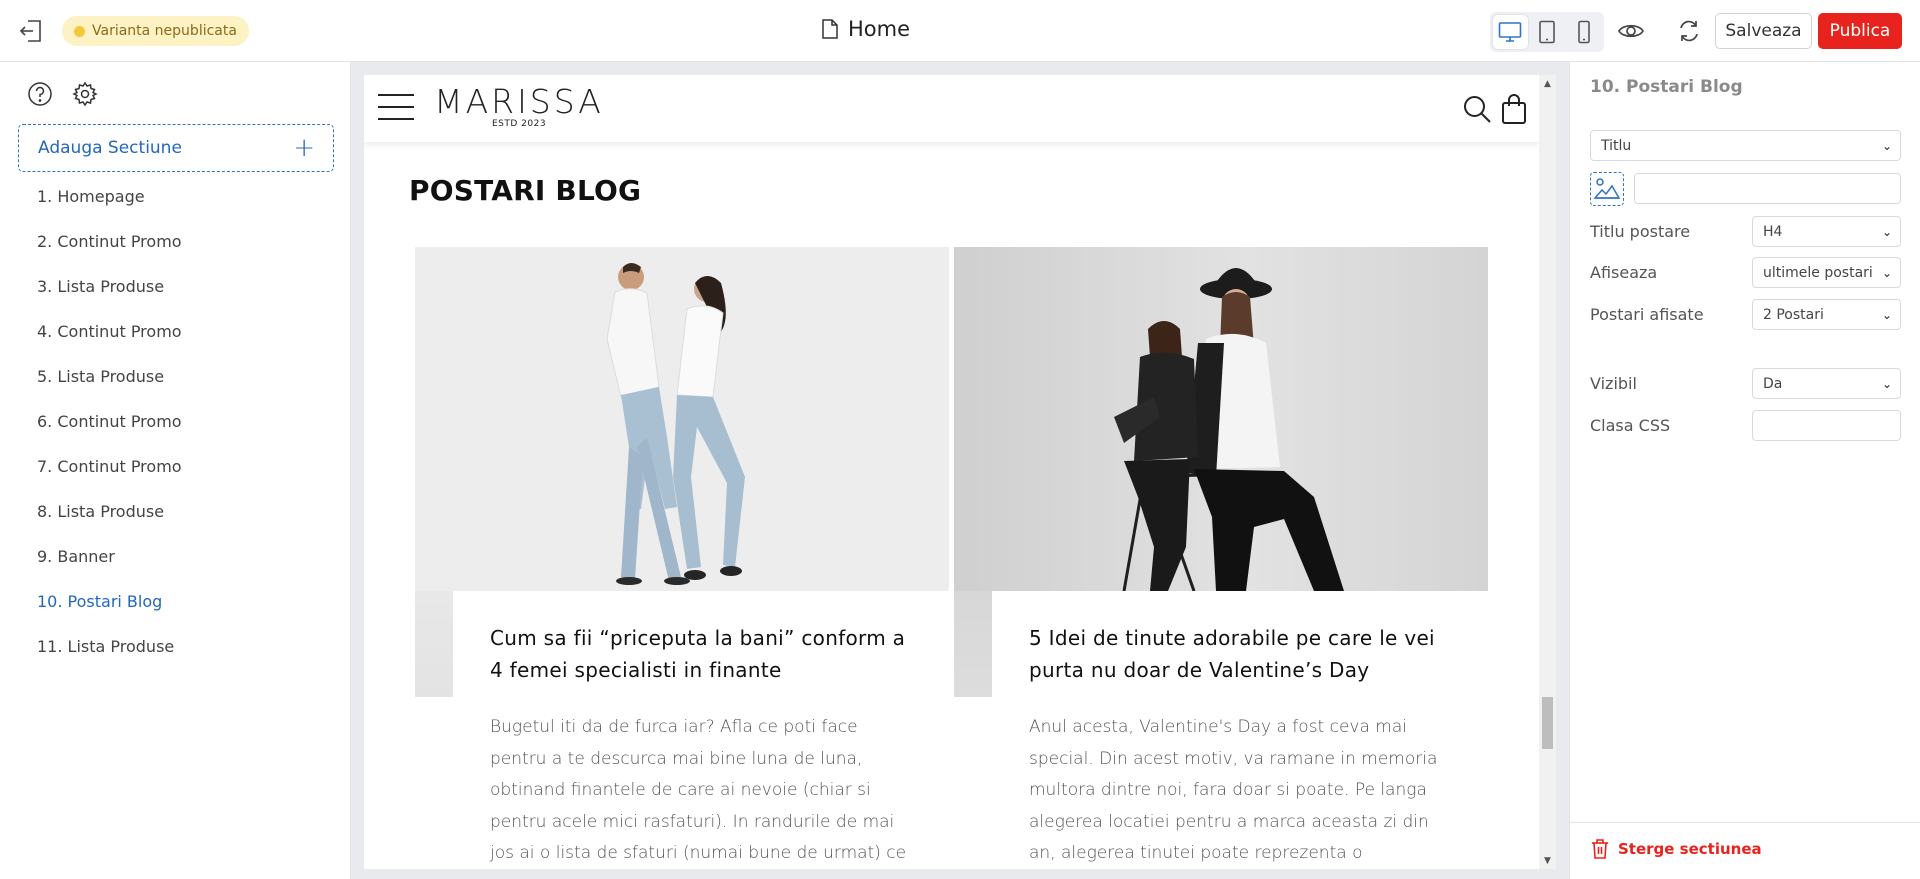  What do you see at coordinates (1547, 83) in the screenshot?
I see `scroll-up-arrow-icon: ▲` at bounding box center [1547, 83].